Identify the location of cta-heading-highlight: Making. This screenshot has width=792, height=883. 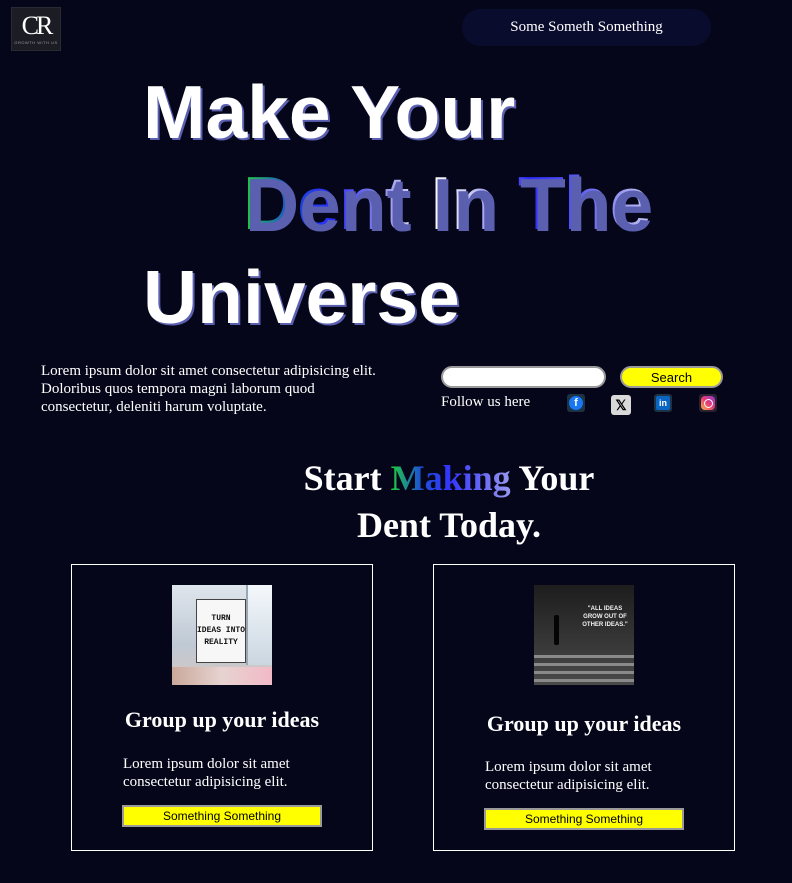
(450, 478).